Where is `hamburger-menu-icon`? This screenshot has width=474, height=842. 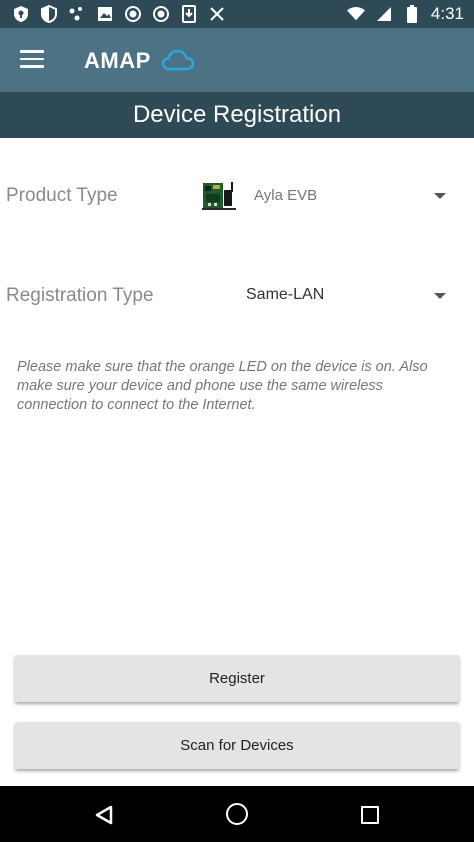
hamburger-menu-icon is located at coordinates (32, 60).